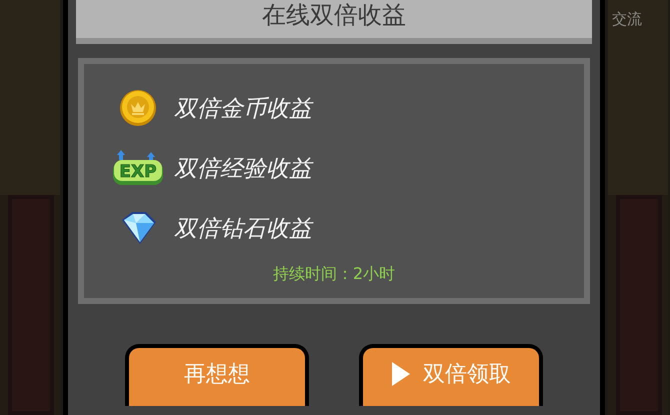 This screenshot has width=670, height=415. What do you see at coordinates (334, 273) in the screenshot?
I see `duration-text: 持续时间：2小时` at bounding box center [334, 273].